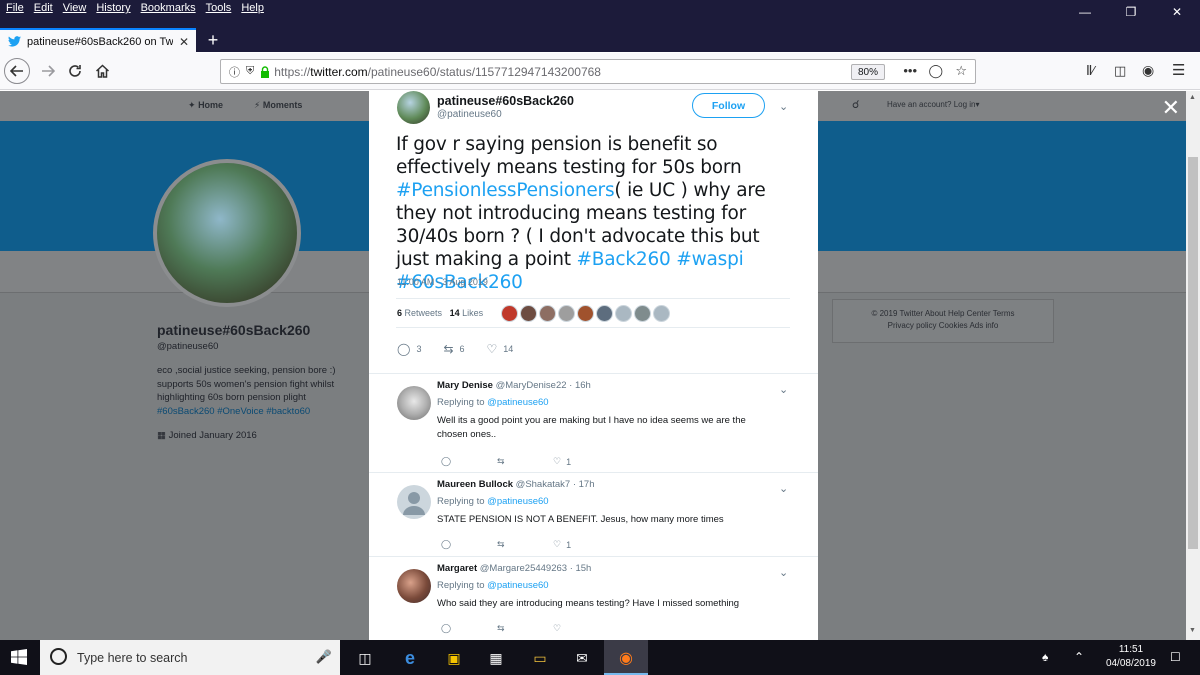 This screenshot has width=1200, height=675. I want to click on page-scrollbar: ▲ ▼, so click(1193, 365).